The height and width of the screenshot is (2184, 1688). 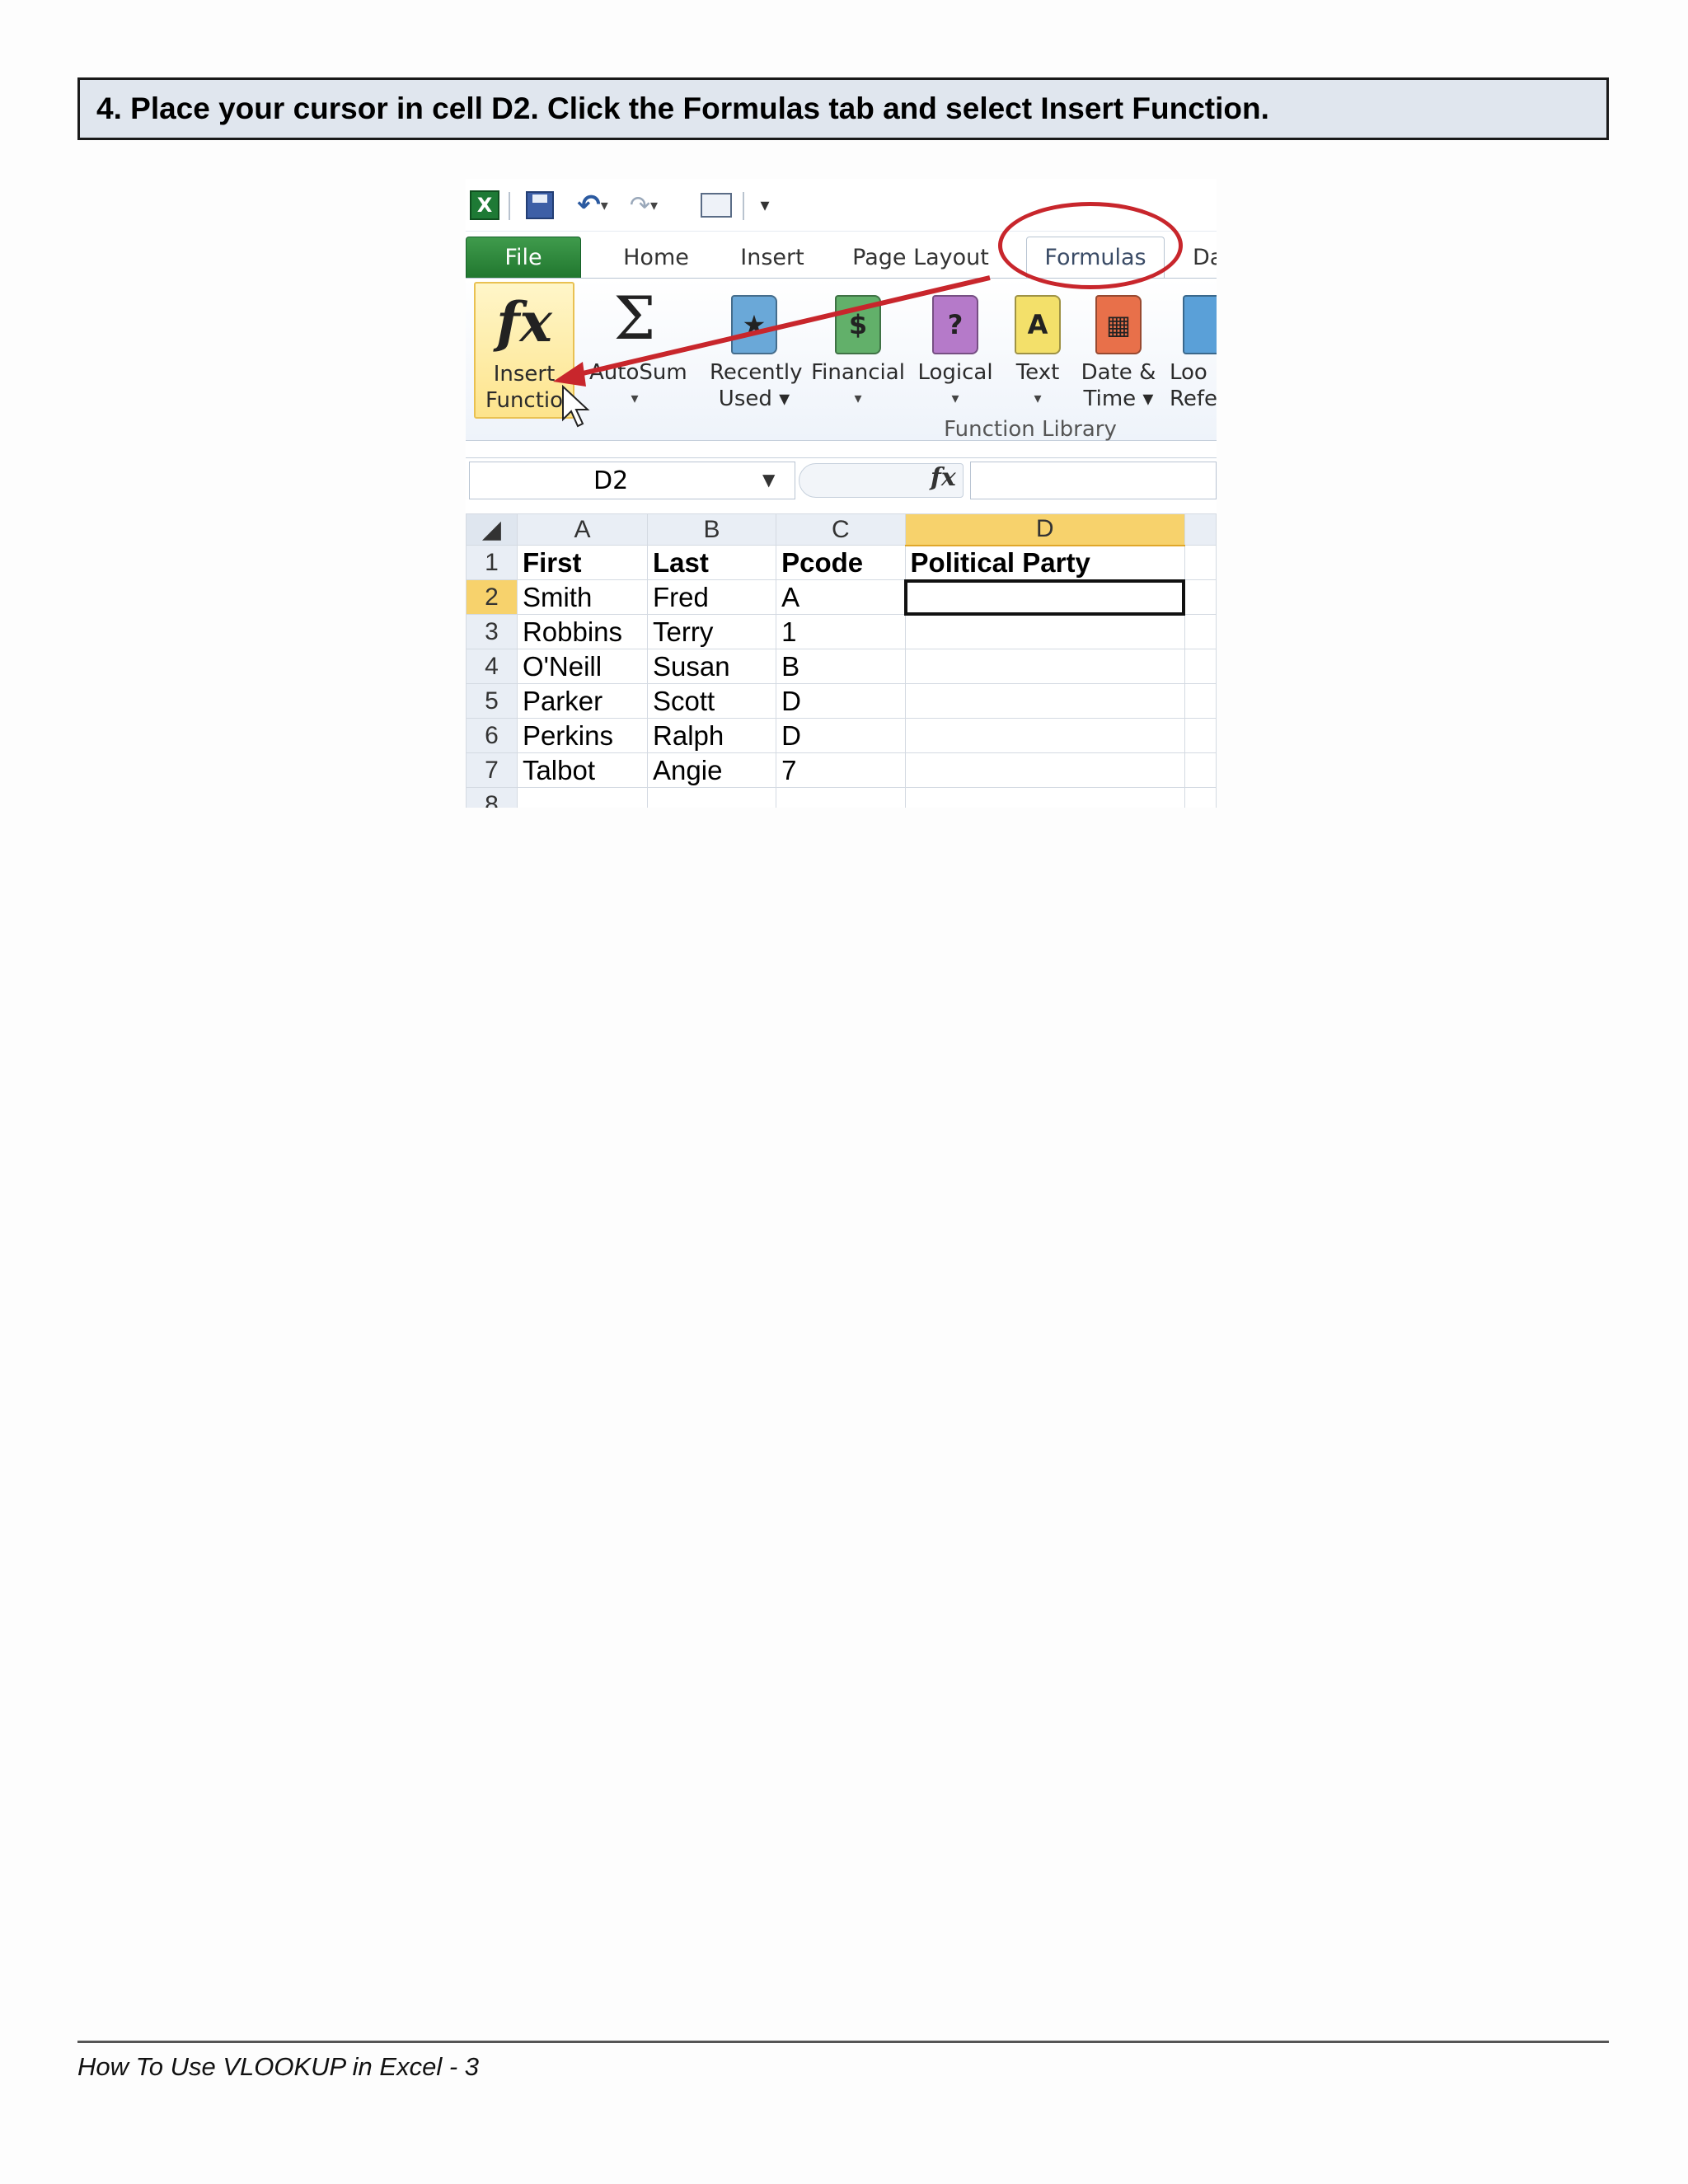 What do you see at coordinates (921, 257) in the screenshot?
I see `tab-page-layout: Page Layout` at bounding box center [921, 257].